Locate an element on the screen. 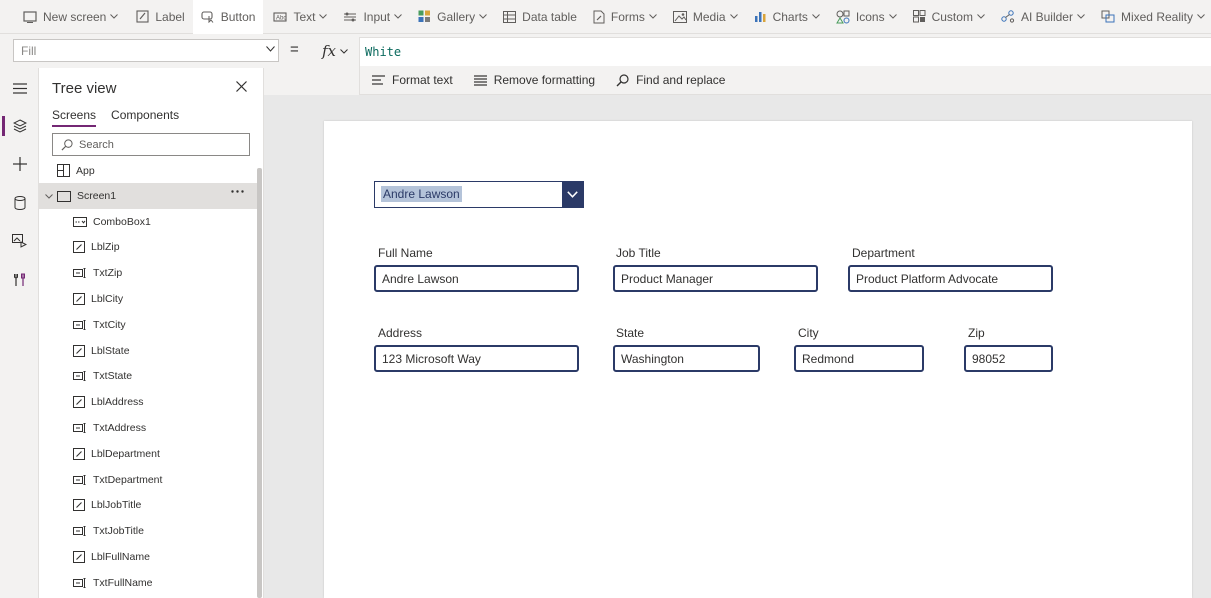 The image size is (1211, 598). gallery-button: Gallery is located at coordinates (452, 17).